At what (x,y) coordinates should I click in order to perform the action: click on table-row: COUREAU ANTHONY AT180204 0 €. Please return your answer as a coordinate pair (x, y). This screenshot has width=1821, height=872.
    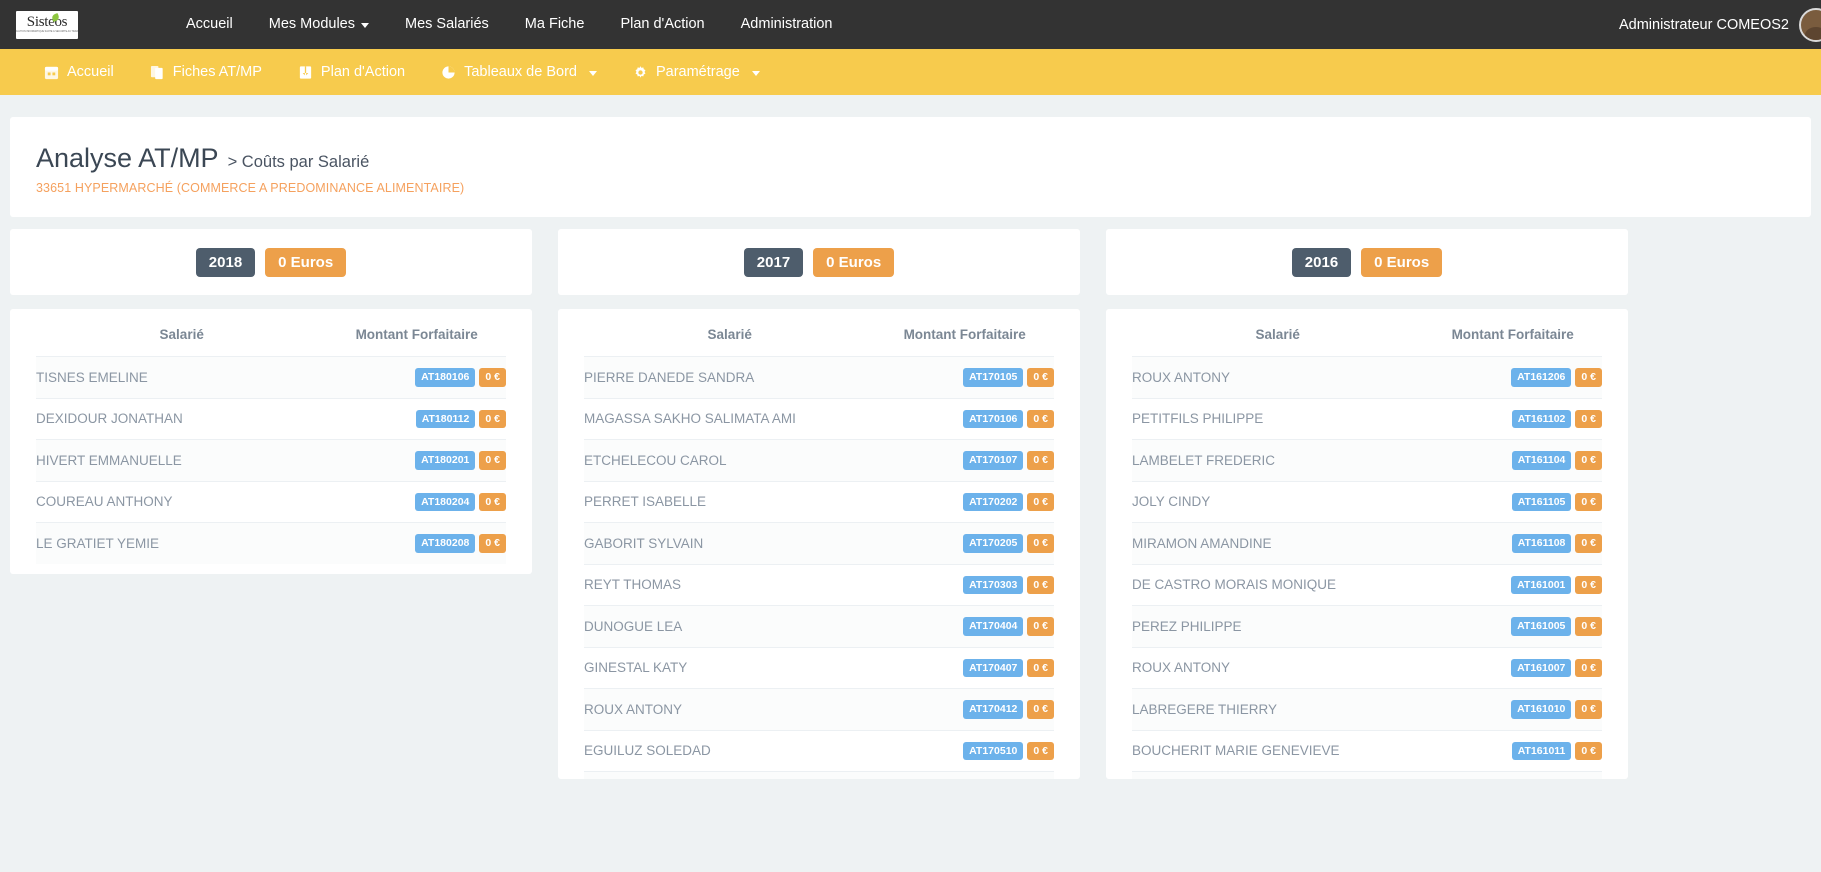
    Looking at the image, I should click on (271, 501).